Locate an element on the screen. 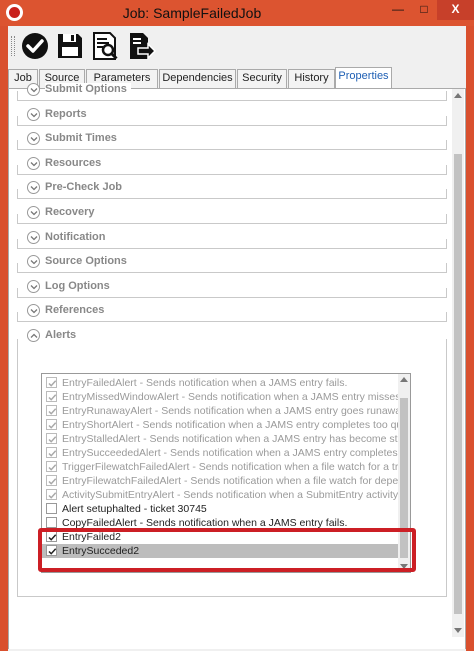 The width and height of the screenshot is (474, 651). maximize-button: □ is located at coordinates (424, 10).